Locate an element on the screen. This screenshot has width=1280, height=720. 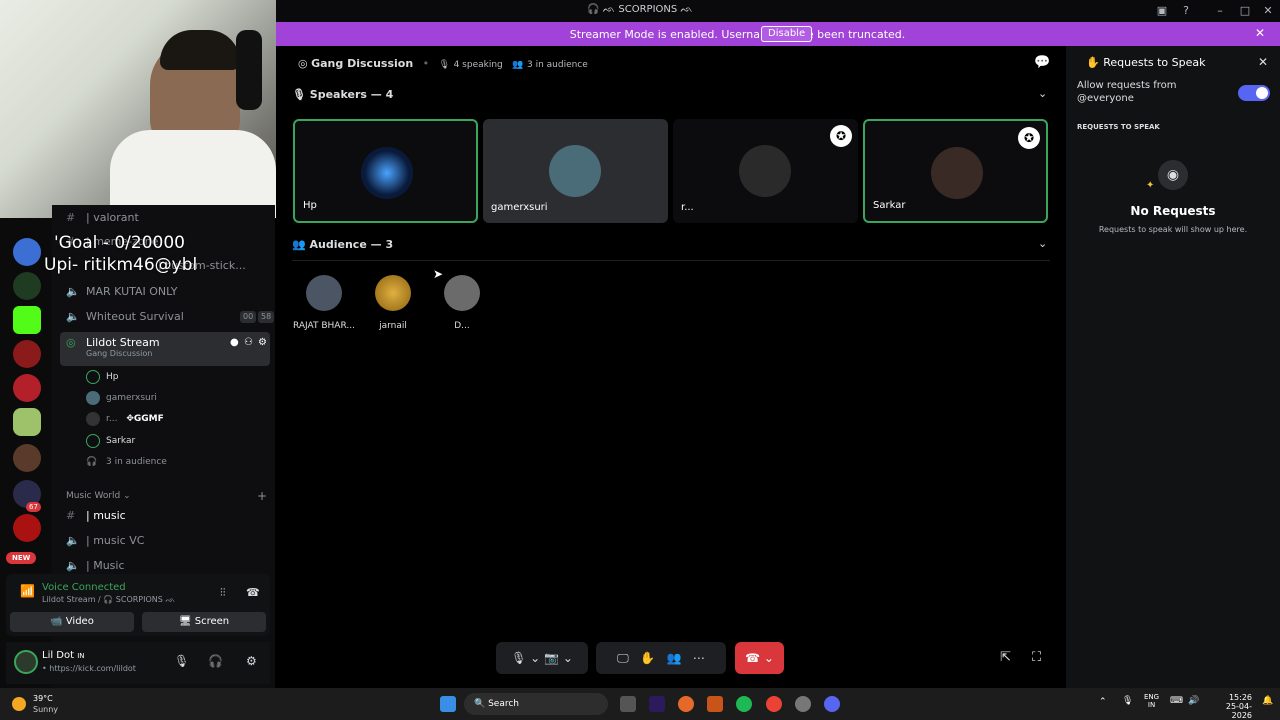
new-badge: NEW is located at coordinates (21, 558).